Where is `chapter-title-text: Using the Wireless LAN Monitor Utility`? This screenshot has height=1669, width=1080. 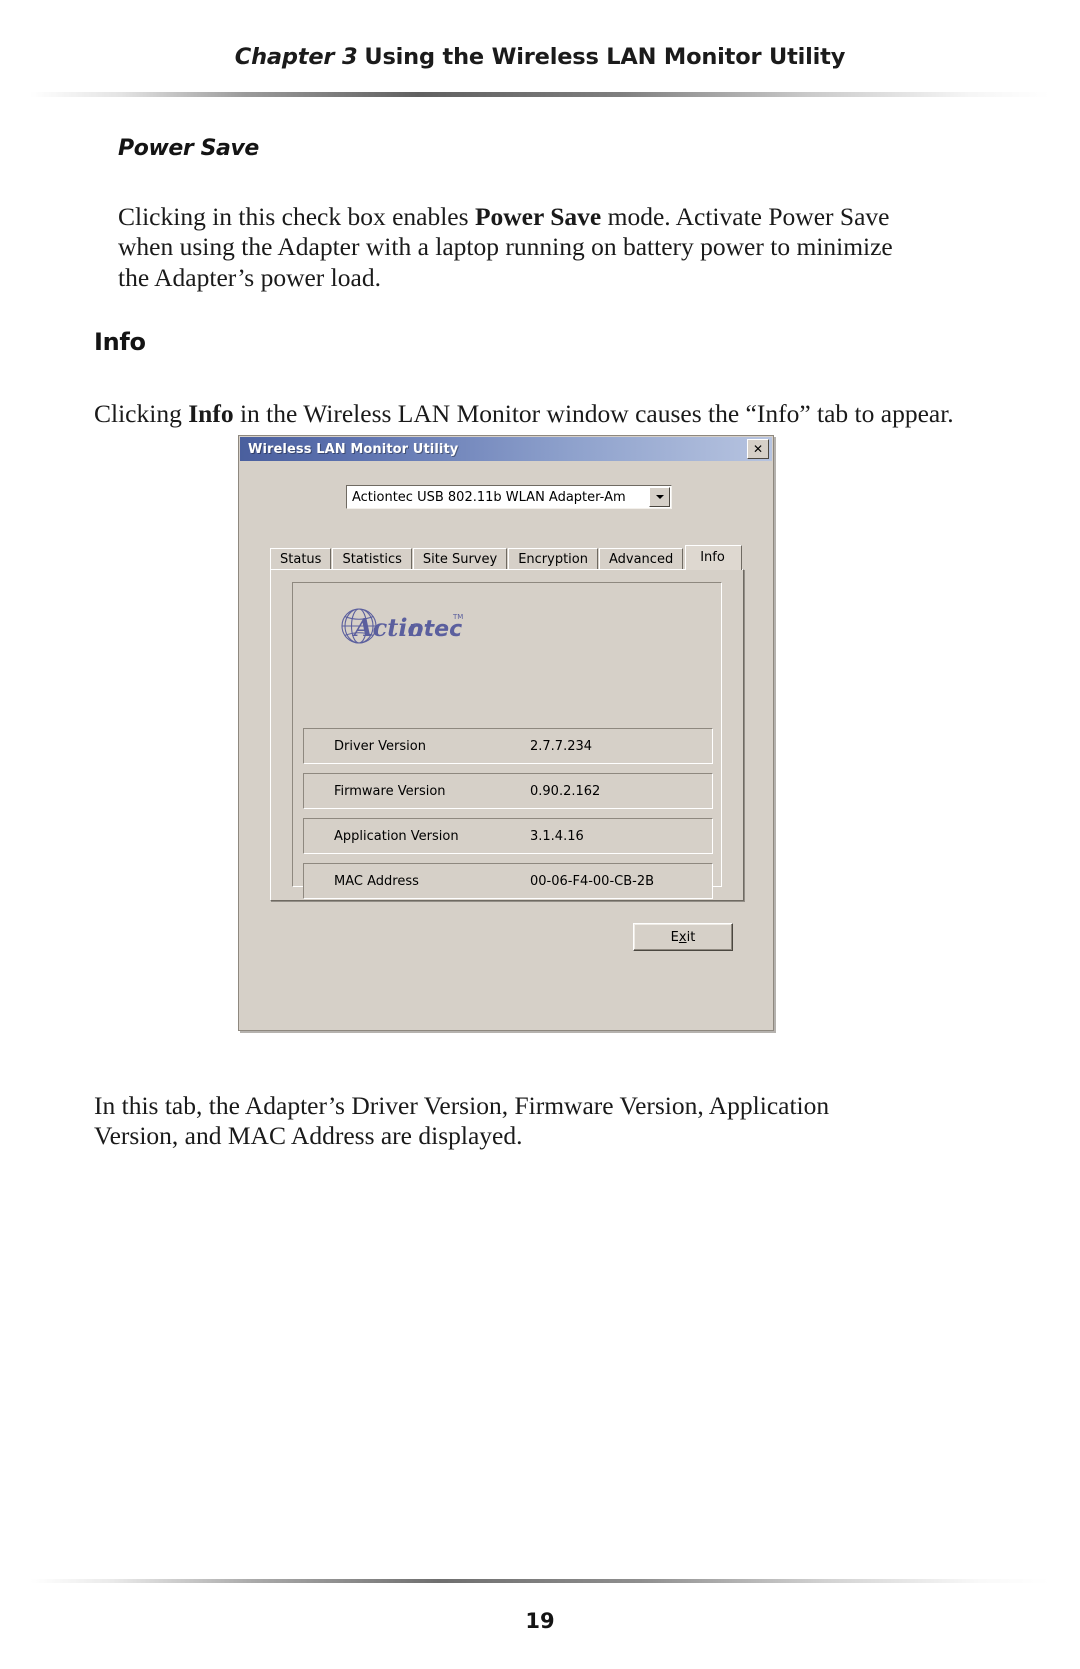 chapter-title-text: Using the Wireless LAN Monitor Utility is located at coordinates (605, 57).